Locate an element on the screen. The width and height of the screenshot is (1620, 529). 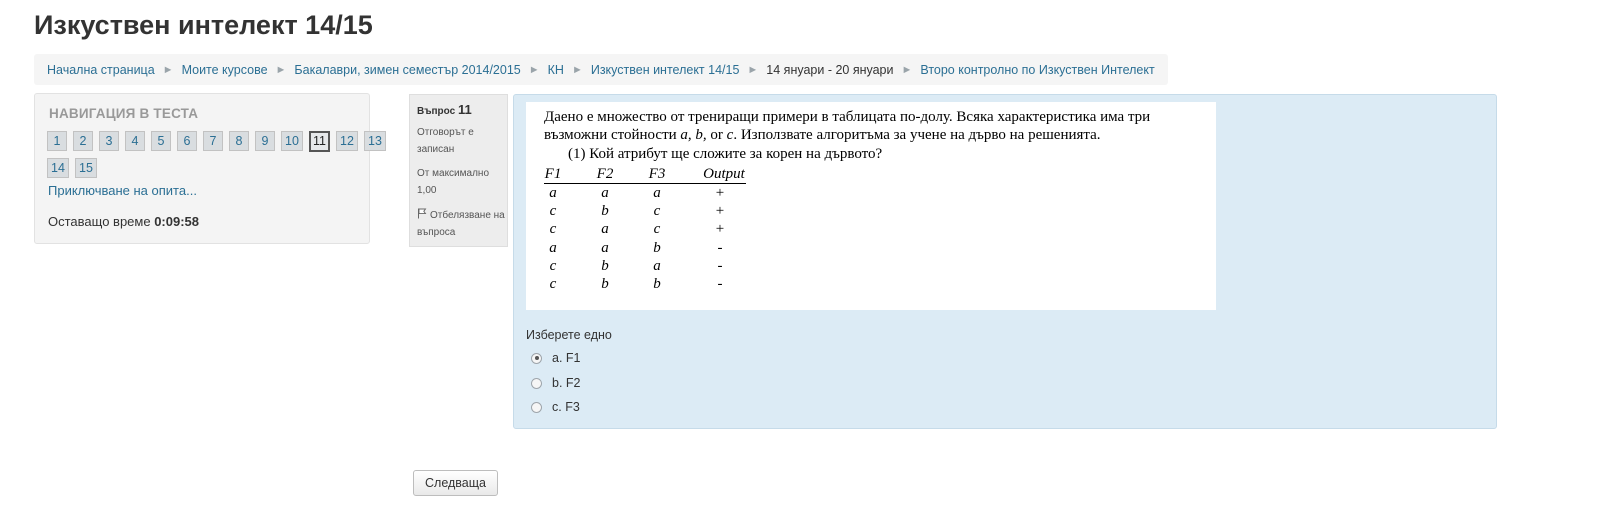
page-title: Изкуствен интелект 14/15 is located at coordinates (203, 25).